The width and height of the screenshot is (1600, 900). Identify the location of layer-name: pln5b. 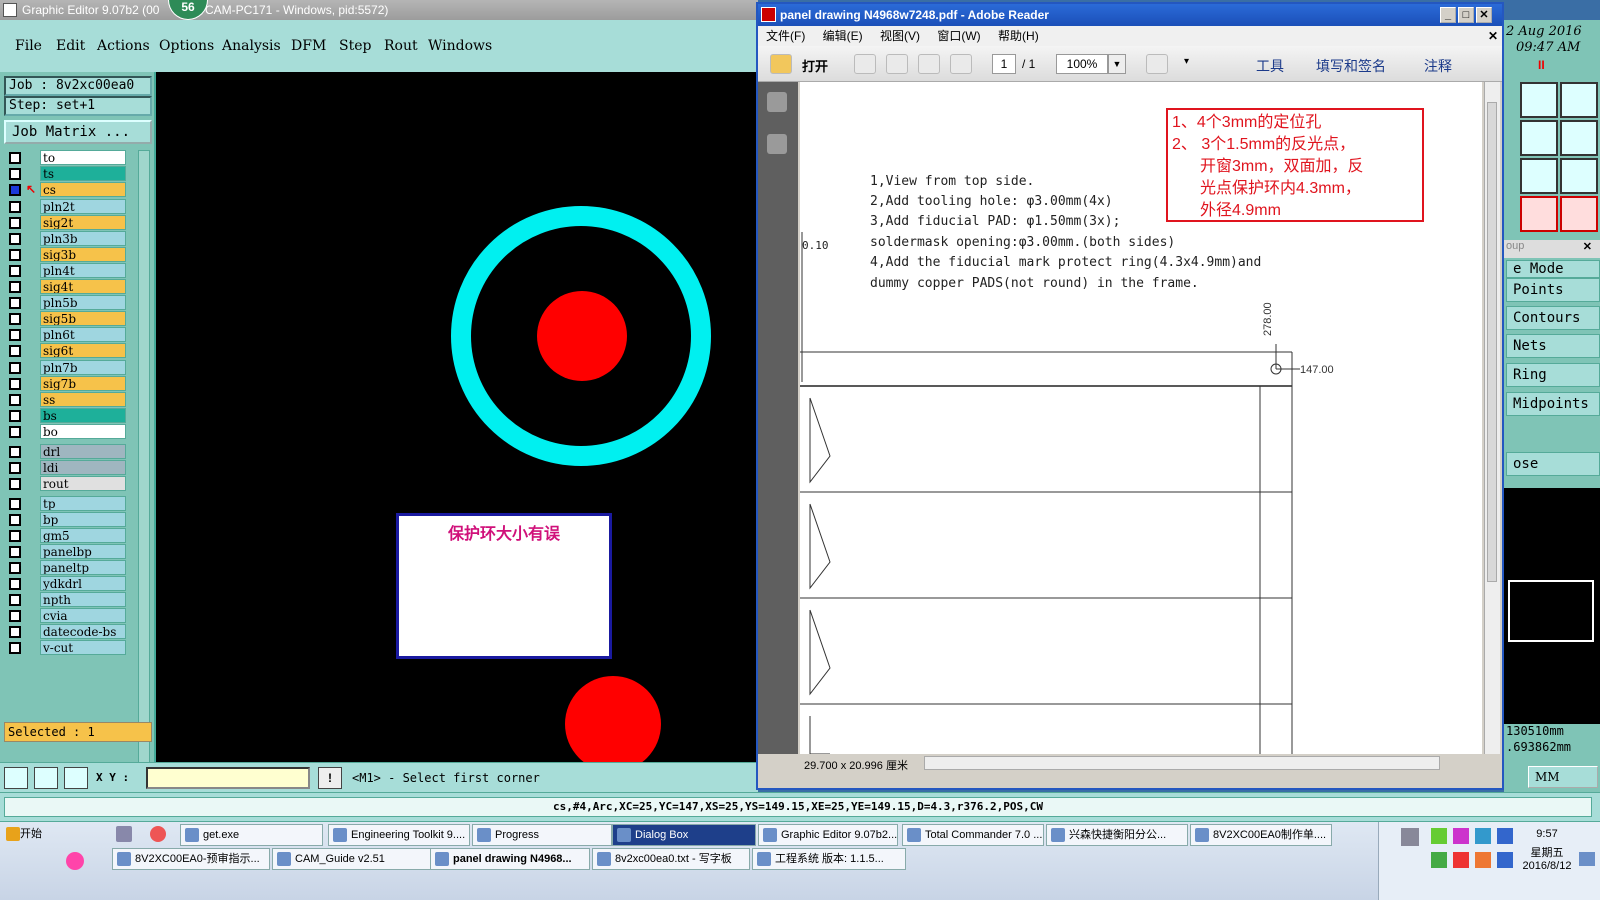
(83, 302).